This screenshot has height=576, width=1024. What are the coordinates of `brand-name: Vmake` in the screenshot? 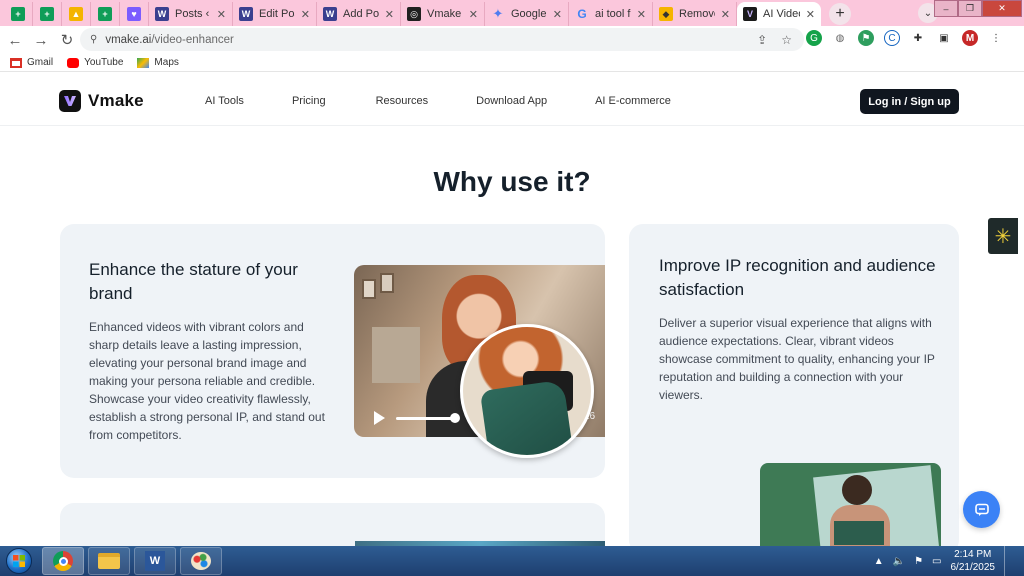 It's located at (116, 100).